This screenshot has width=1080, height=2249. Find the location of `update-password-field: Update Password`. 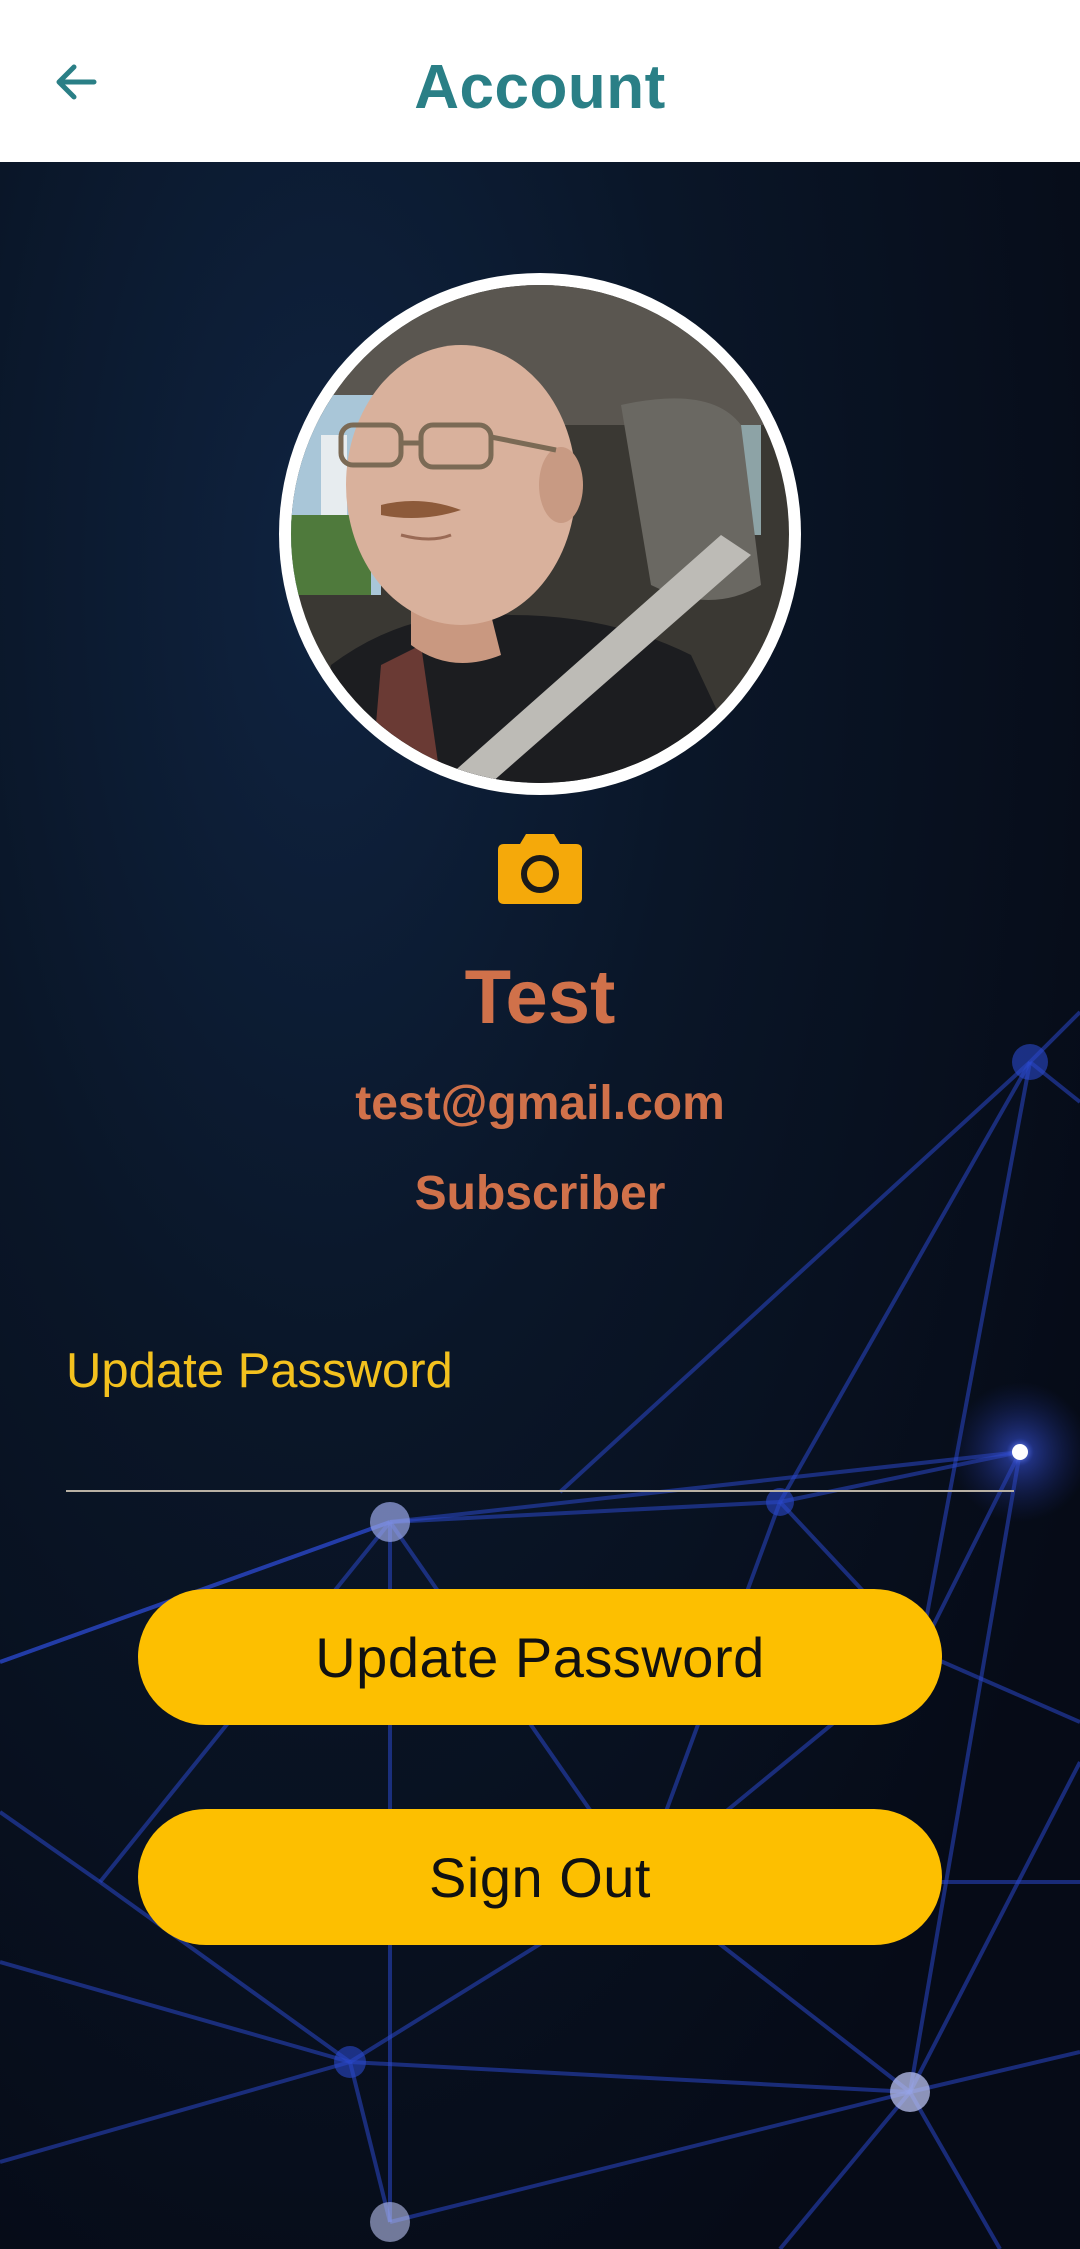

update-password-field: Update Password is located at coordinates (540, 1411).